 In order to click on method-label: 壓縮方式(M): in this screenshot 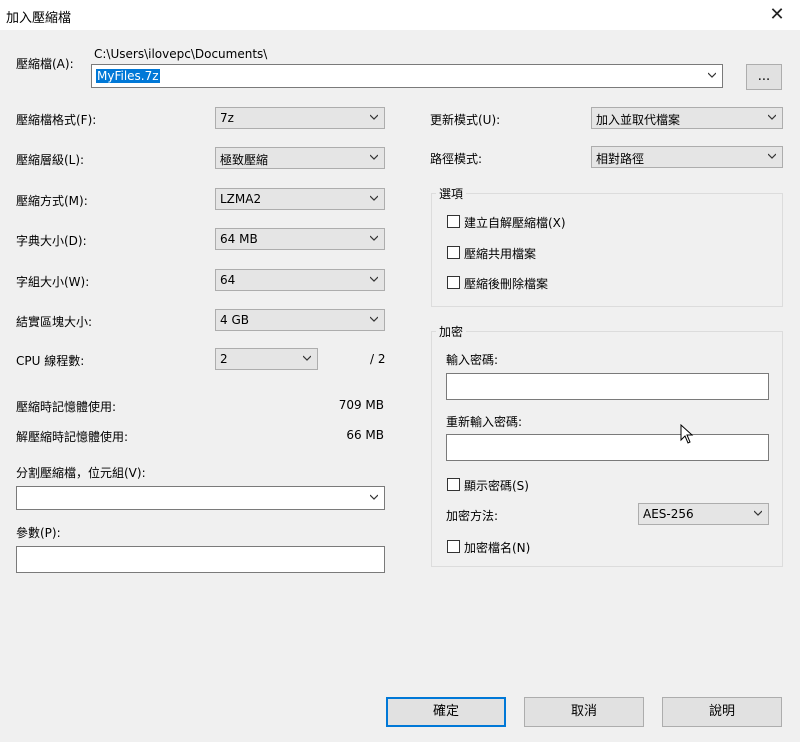, I will do `click(52, 201)`.